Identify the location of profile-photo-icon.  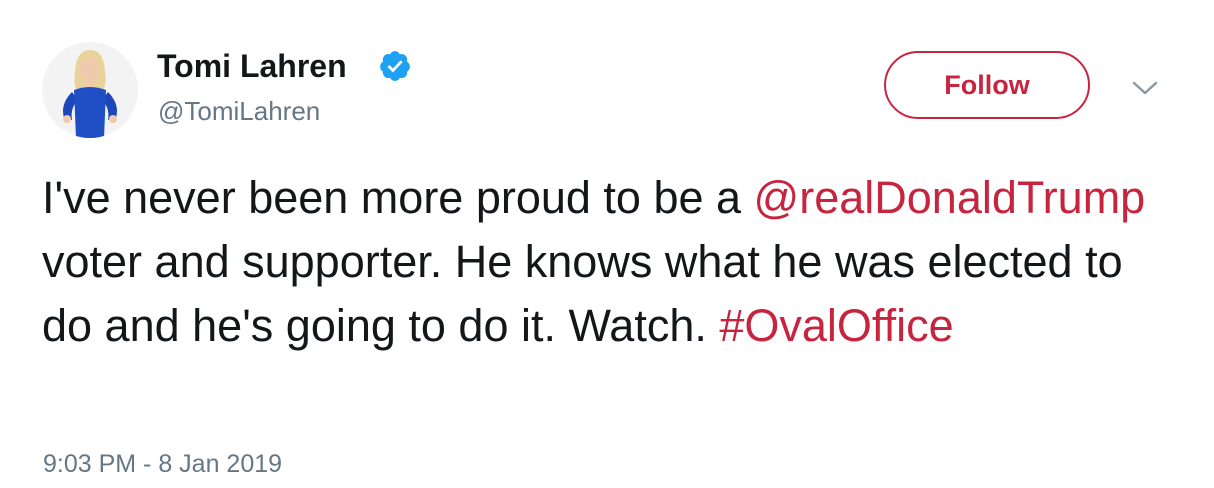
(90, 90).